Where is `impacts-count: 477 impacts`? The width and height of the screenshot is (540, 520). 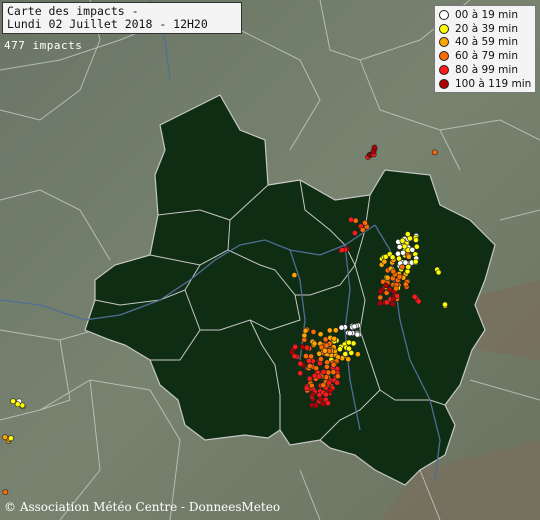
impacts-count: 477 impacts is located at coordinates (43, 45).